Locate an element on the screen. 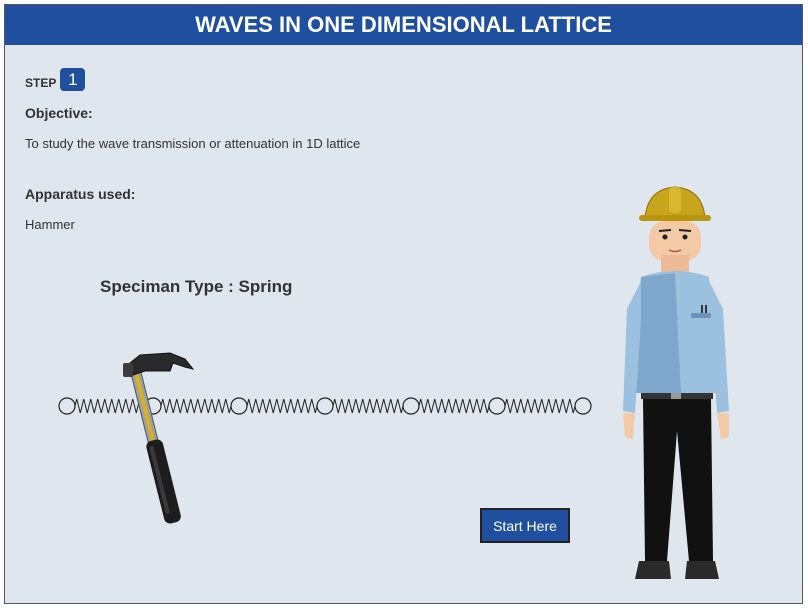 This screenshot has width=808, height=609. hammer-icon is located at coordinates (160, 435).